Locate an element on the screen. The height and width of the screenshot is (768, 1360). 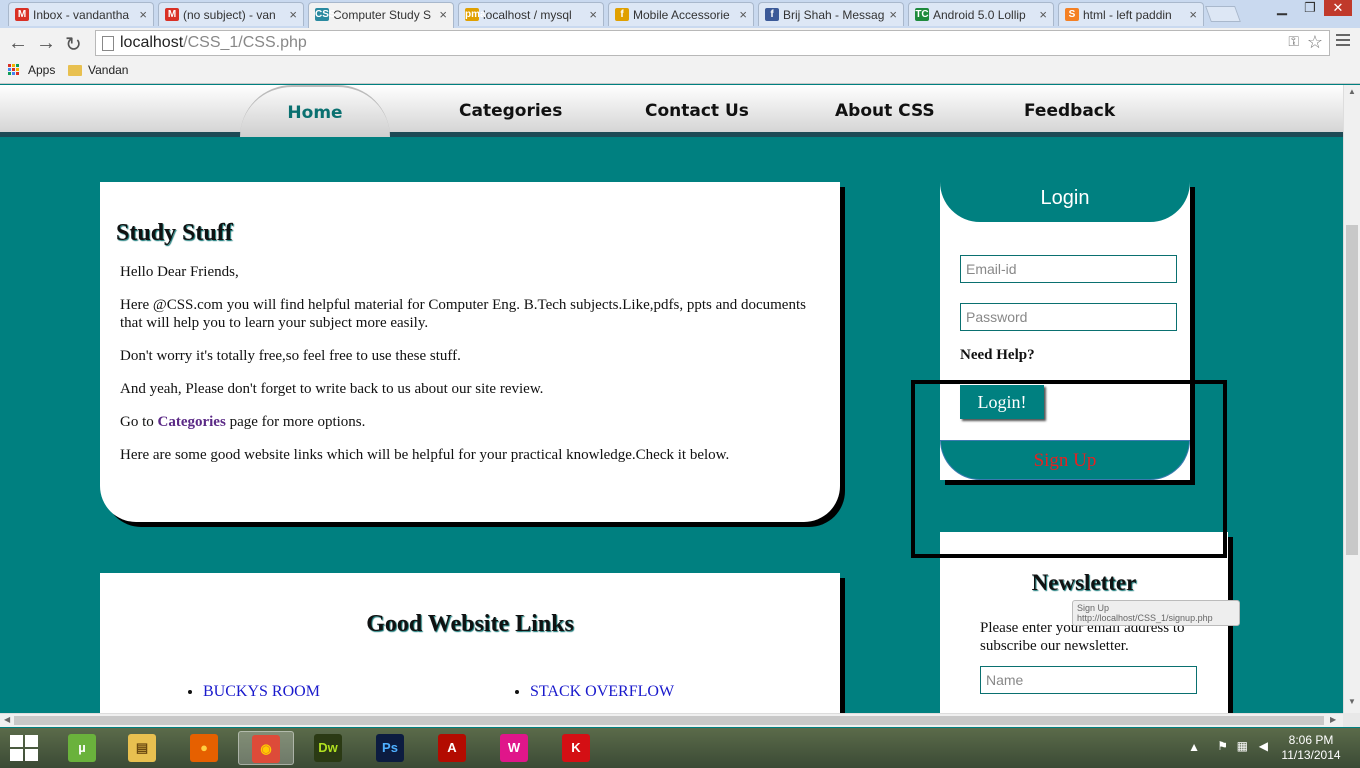
browser-tab: f Mobile Accessorie × is located at coordinates (681, 14).